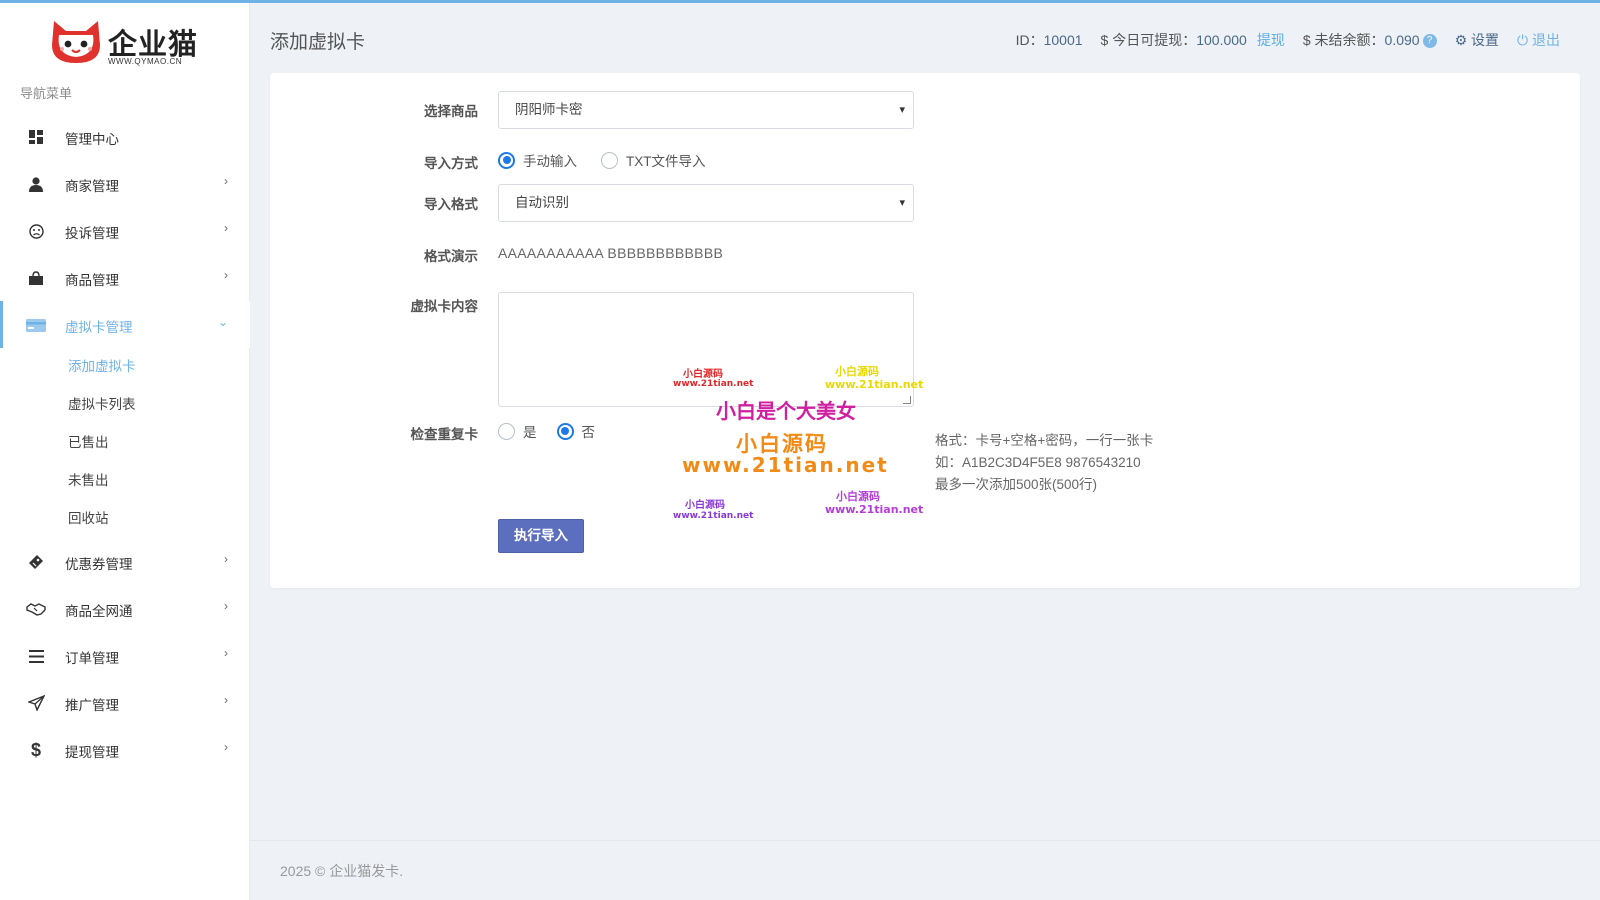 Image resolution: width=1600 pixels, height=900 pixels. Describe the element at coordinates (99, 564) in the screenshot. I see `sidebar-item-label: 优惠券管理` at that location.